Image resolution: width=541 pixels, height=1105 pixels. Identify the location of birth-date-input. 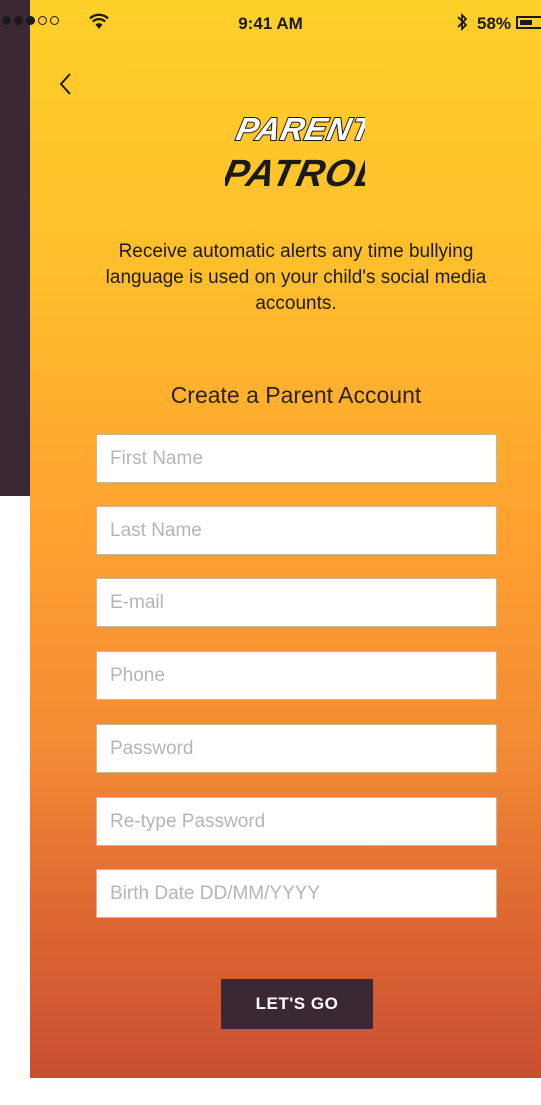
(296, 893).